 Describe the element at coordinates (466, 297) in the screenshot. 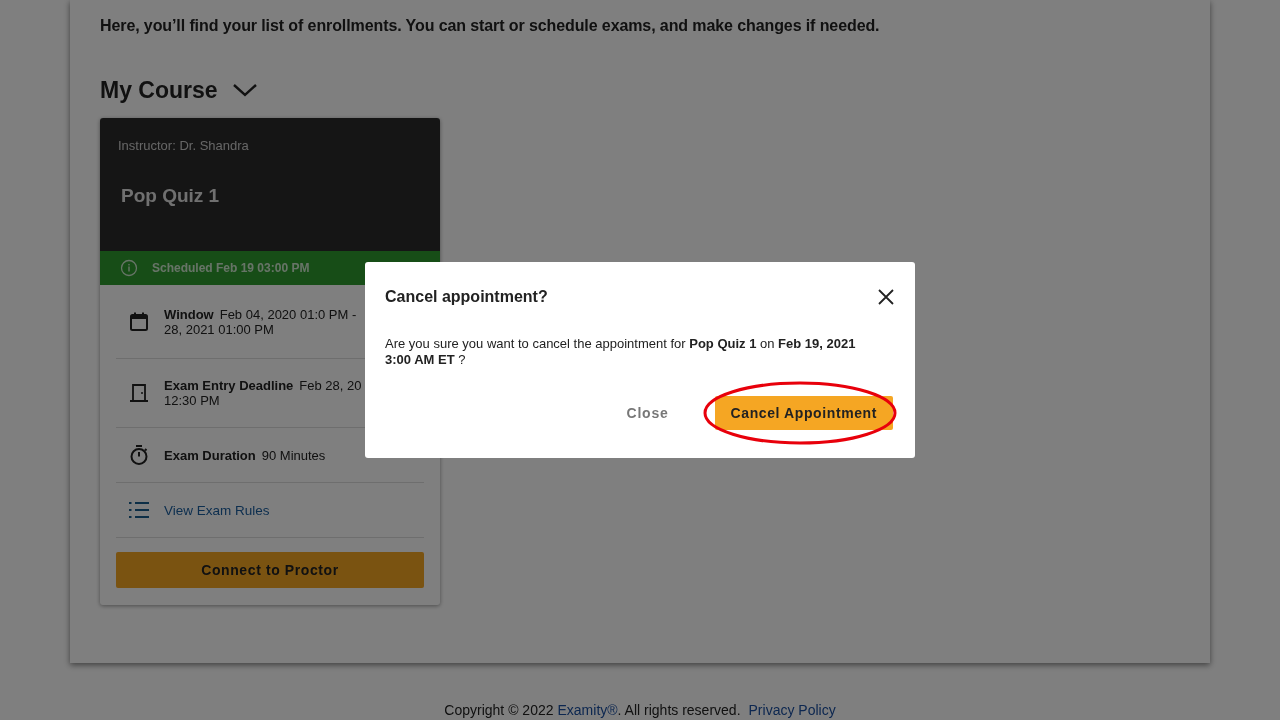

I see `dialog-title: Cancel appointment?` at that location.